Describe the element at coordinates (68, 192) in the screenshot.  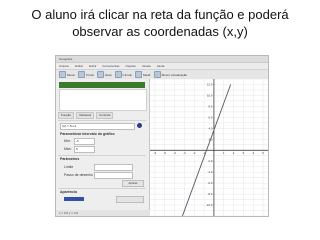
I see `appearance-section-title: Aparência` at that location.